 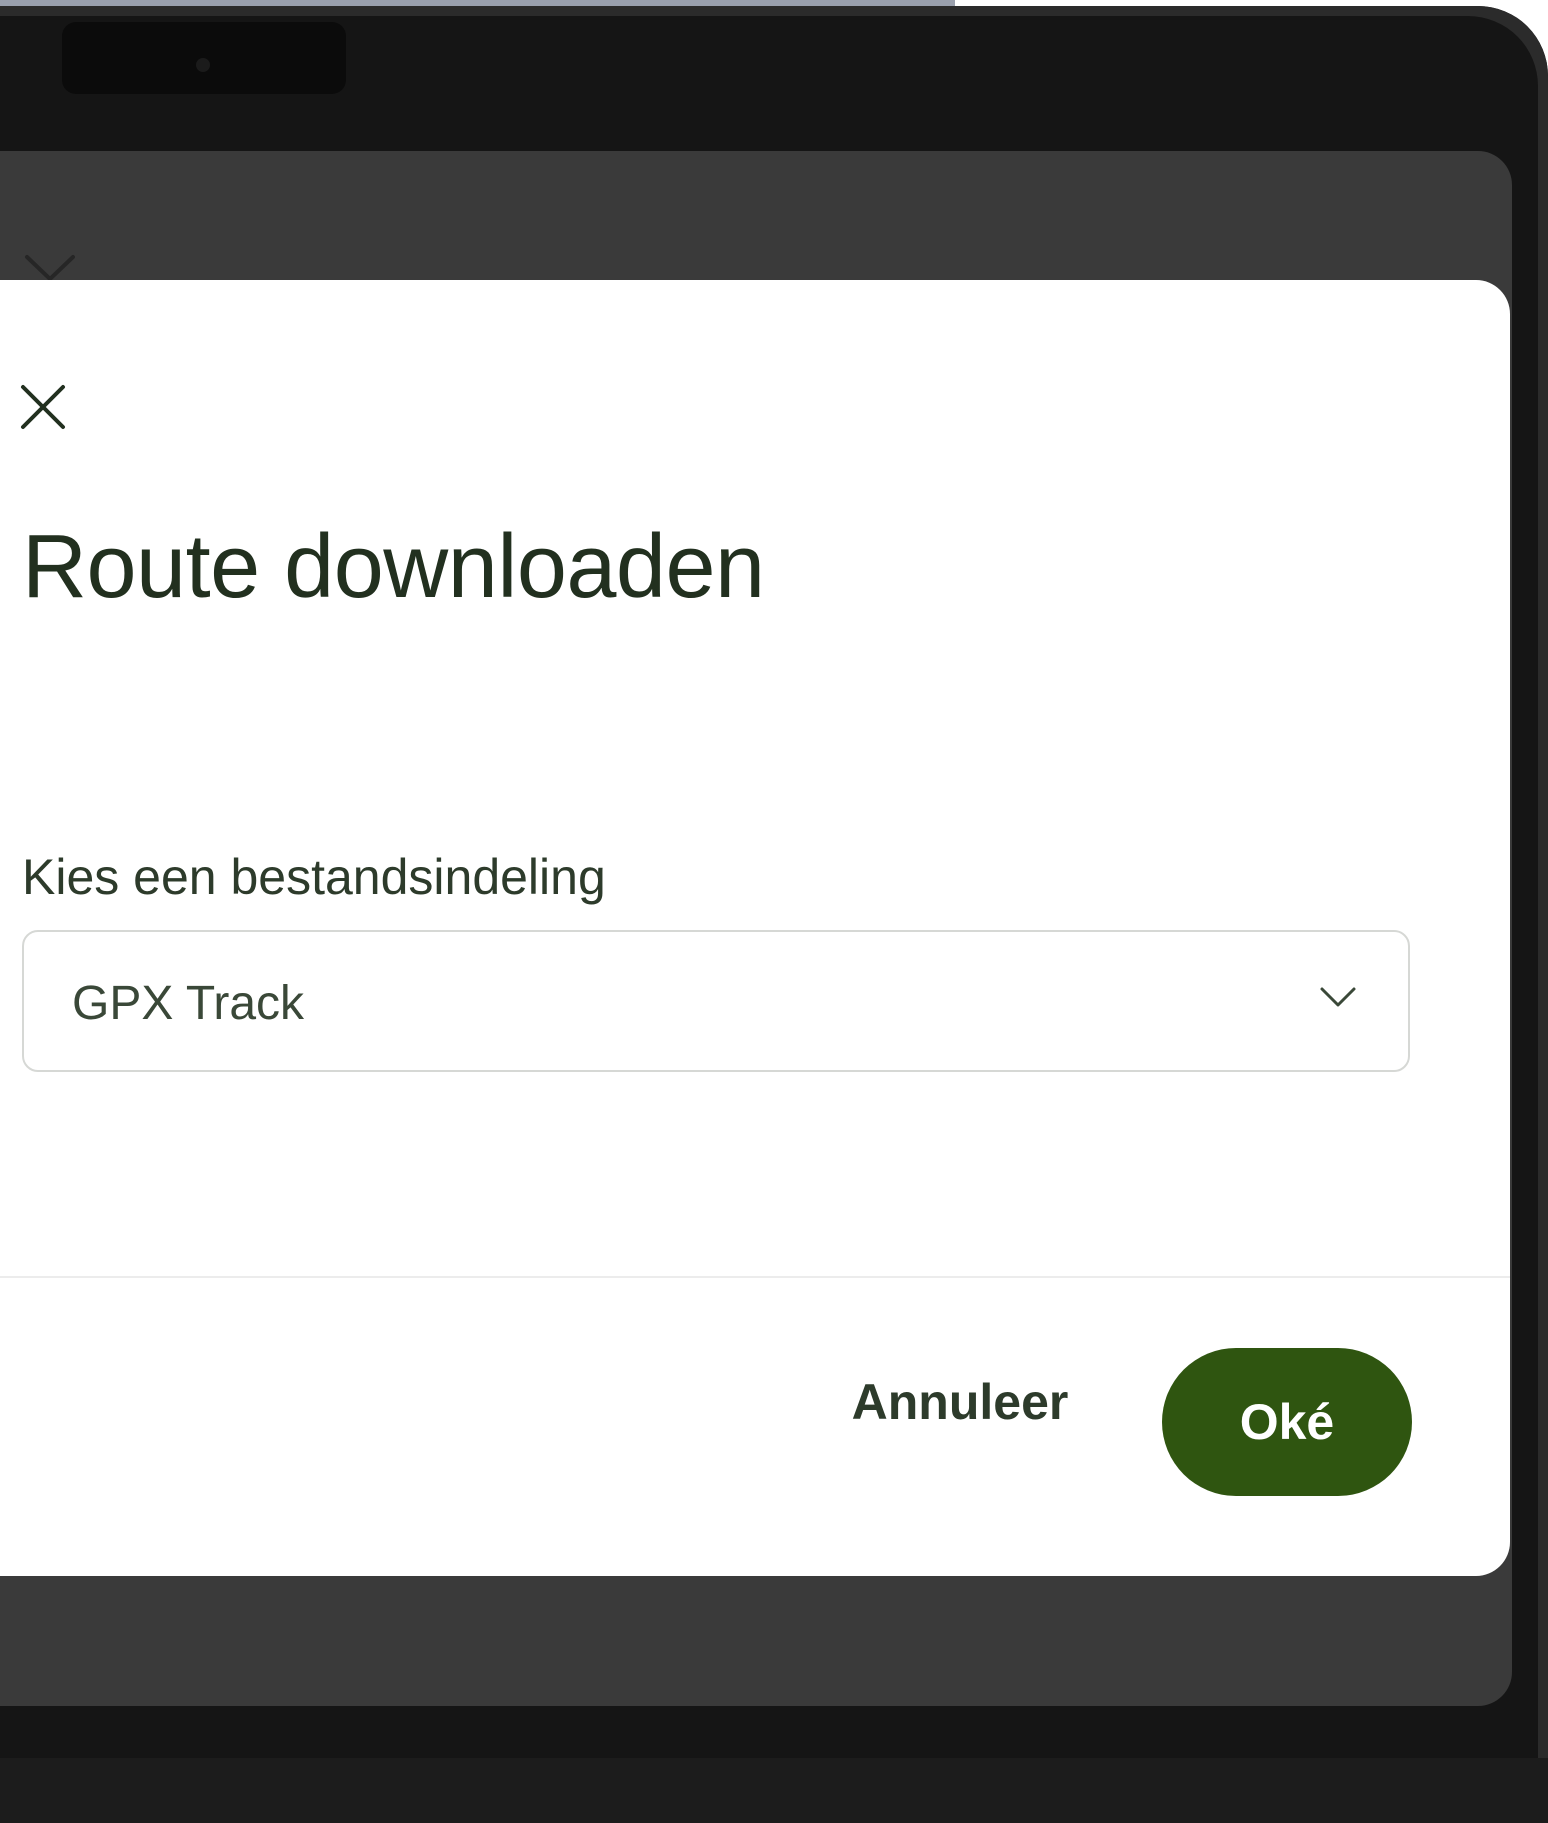 I want to click on laptop-bottom-bezel, so click(x=774, y=1790).